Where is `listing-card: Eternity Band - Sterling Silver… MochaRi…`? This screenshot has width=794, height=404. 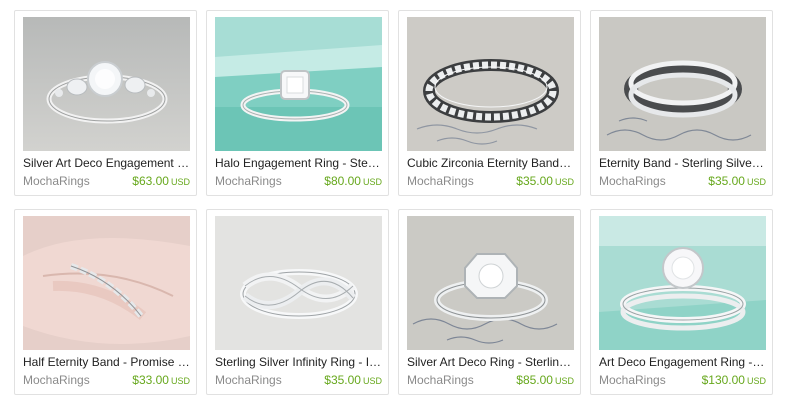
listing-card: Eternity Band - Sterling Silver… MochaRi… is located at coordinates (681, 103).